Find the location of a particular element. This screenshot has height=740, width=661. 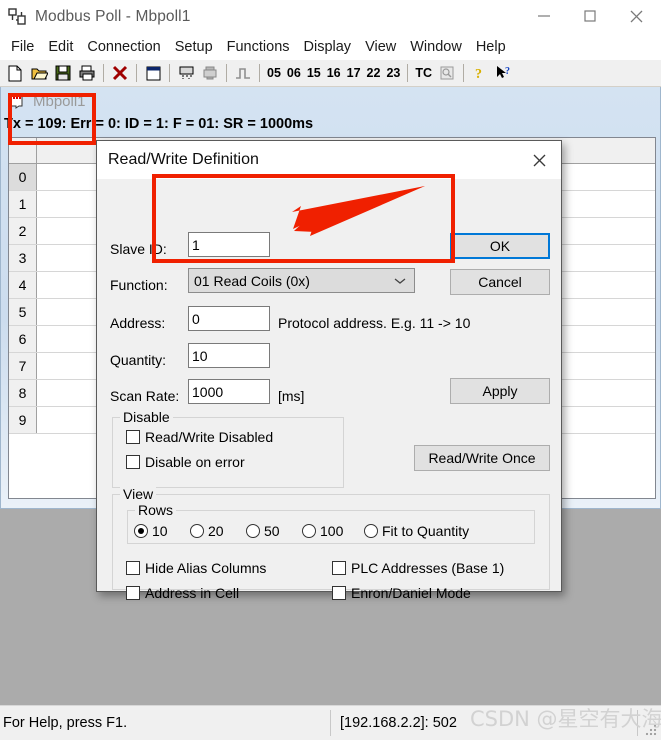

address-input: 0 is located at coordinates (229, 318).